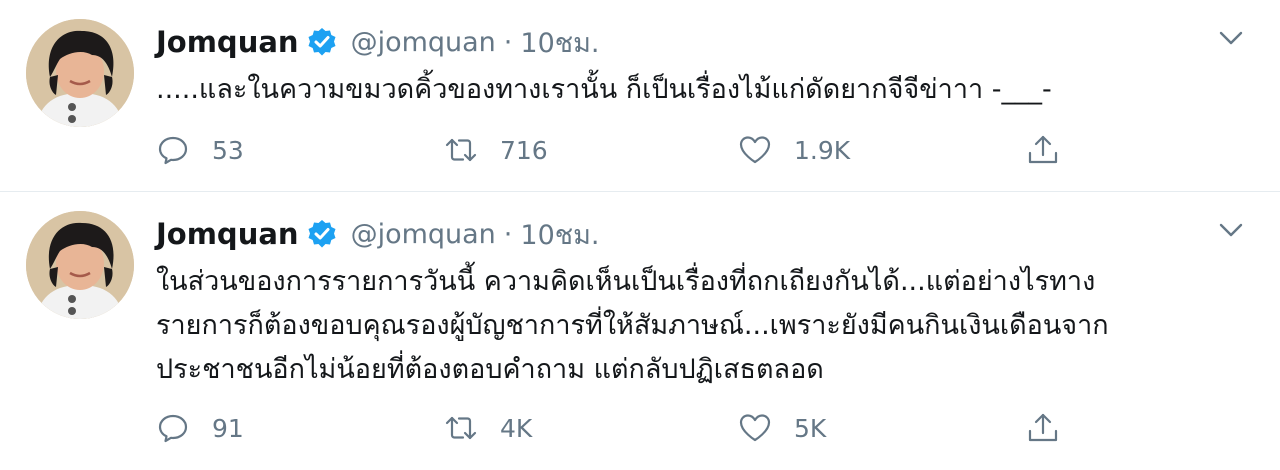  What do you see at coordinates (616, 150) in the screenshot?
I see `tweet-actions: 53 716 1.9K` at bounding box center [616, 150].